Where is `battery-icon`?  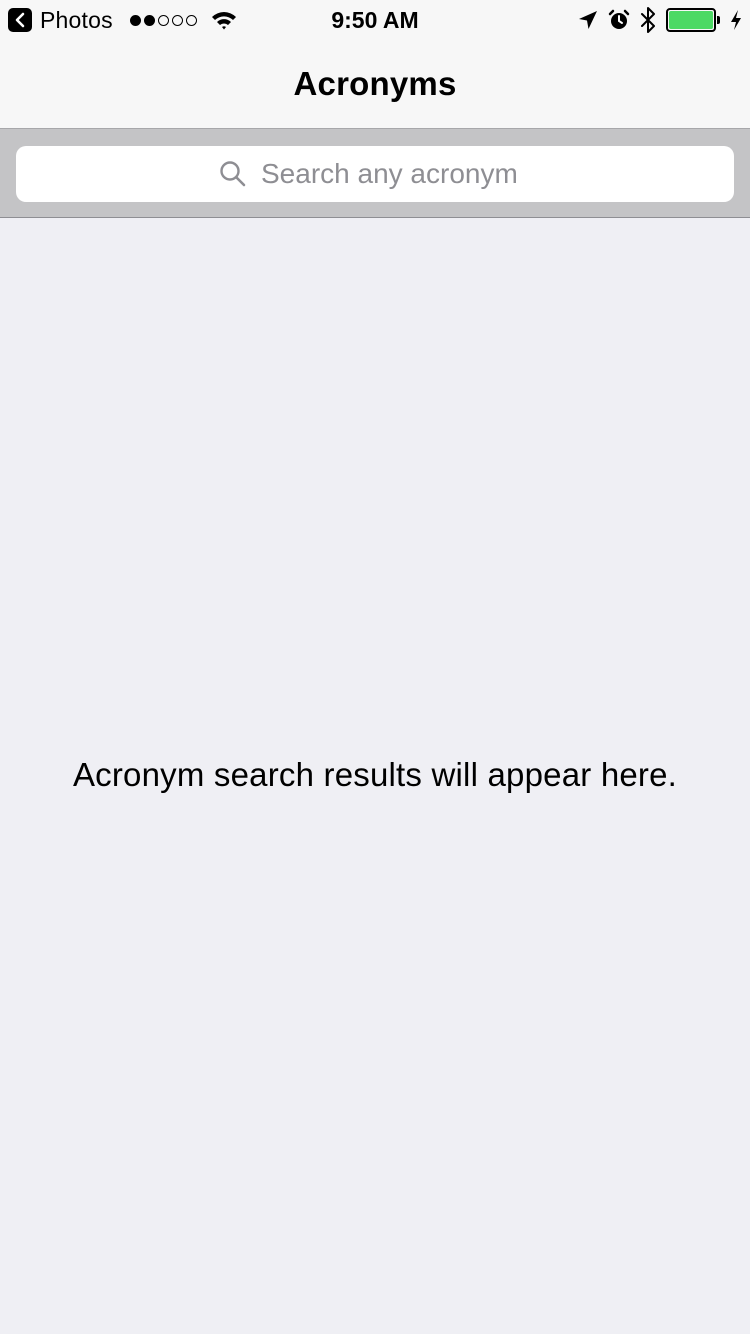 battery-icon is located at coordinates (693, 20).